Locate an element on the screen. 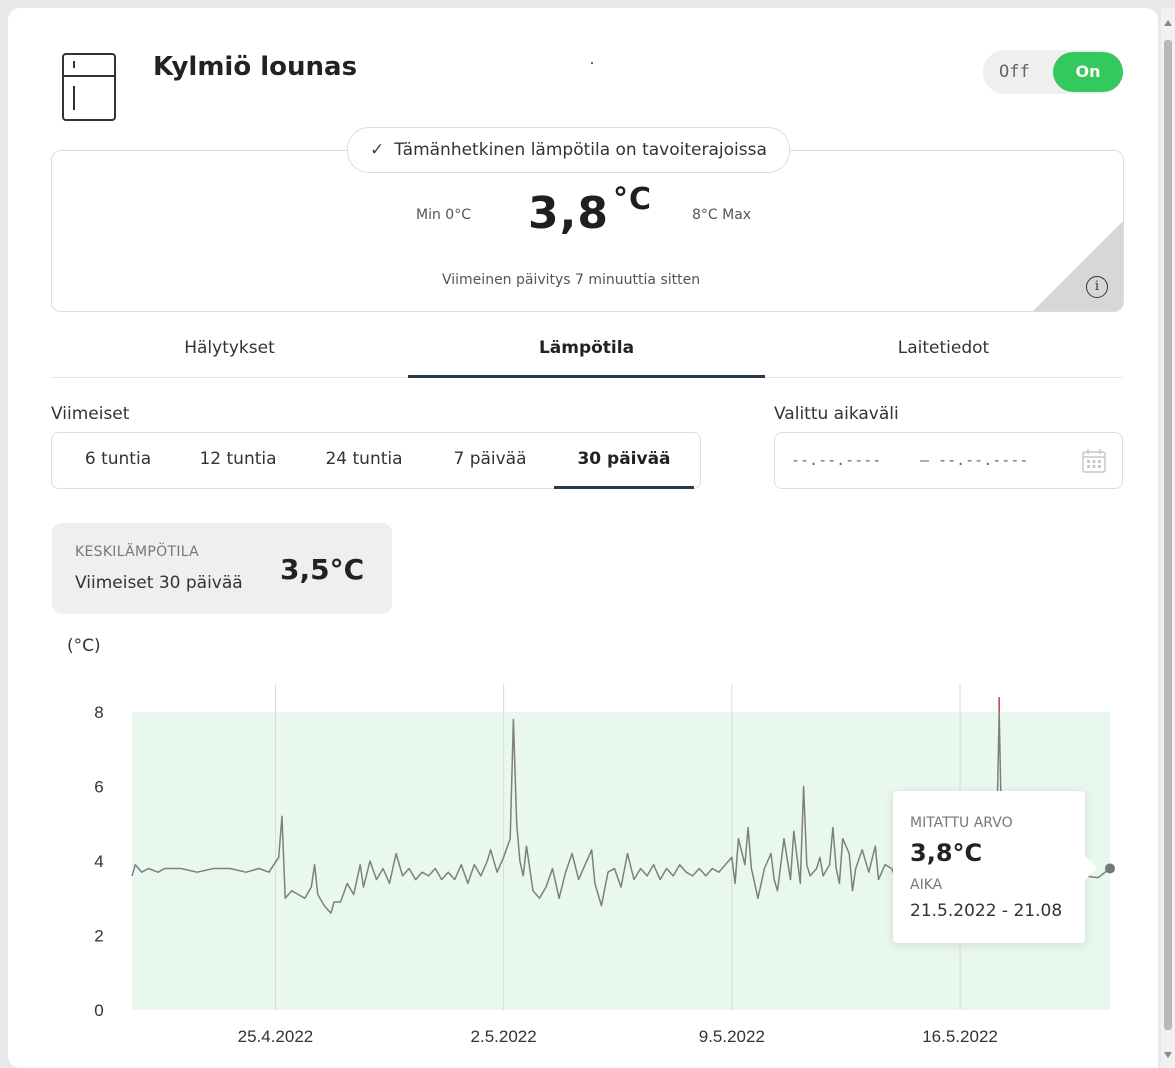 The height and width of the screenshot is (1068, 1175). y-tick-label: 2 is located at coordinates (98, 936).